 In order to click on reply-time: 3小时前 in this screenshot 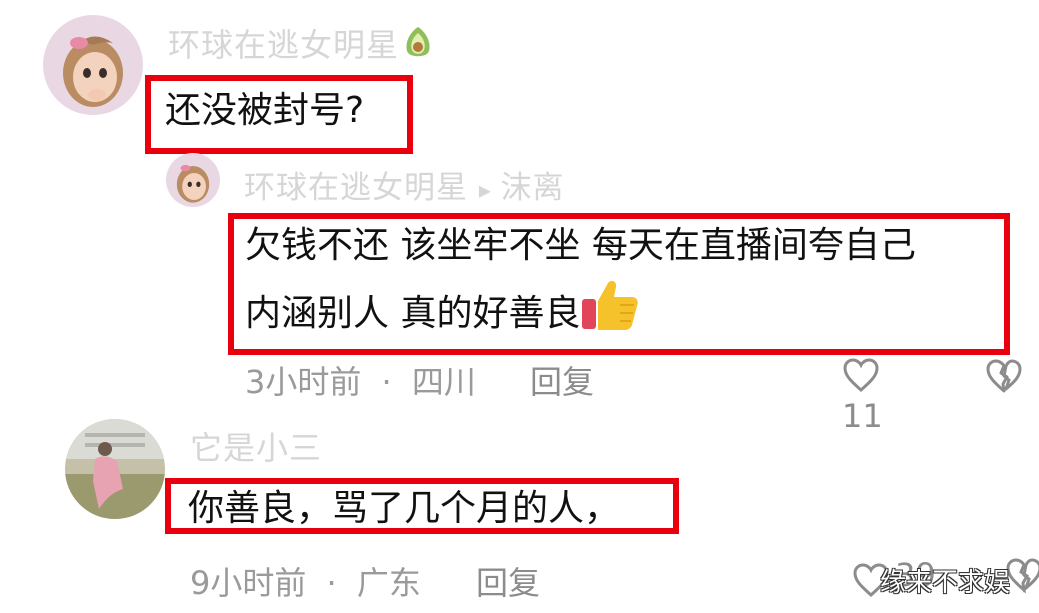, I will do `click(303, 382)`.